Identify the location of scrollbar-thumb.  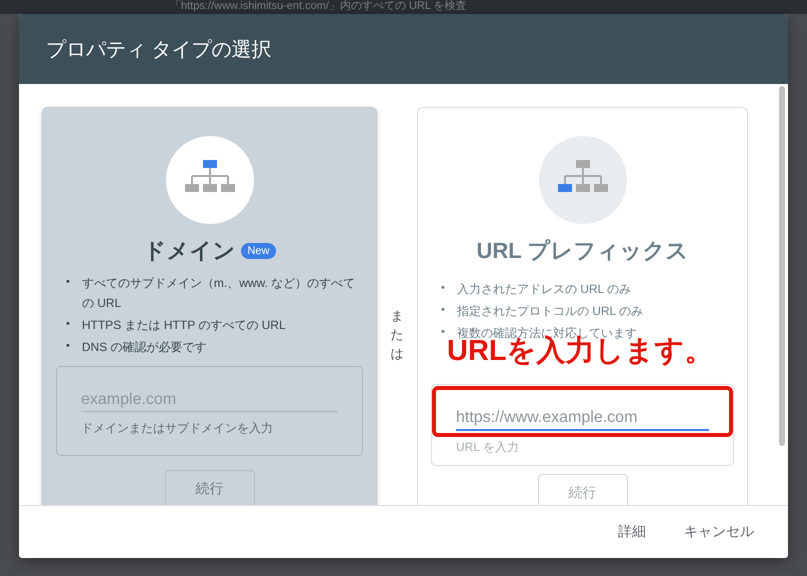
(782, 266).